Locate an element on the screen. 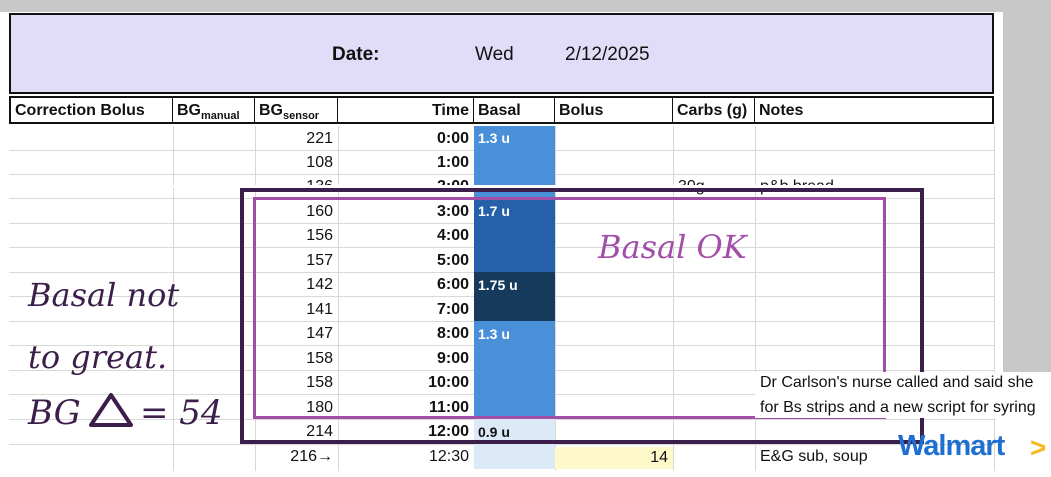  delta-icon is located at coordinates (111, 410).